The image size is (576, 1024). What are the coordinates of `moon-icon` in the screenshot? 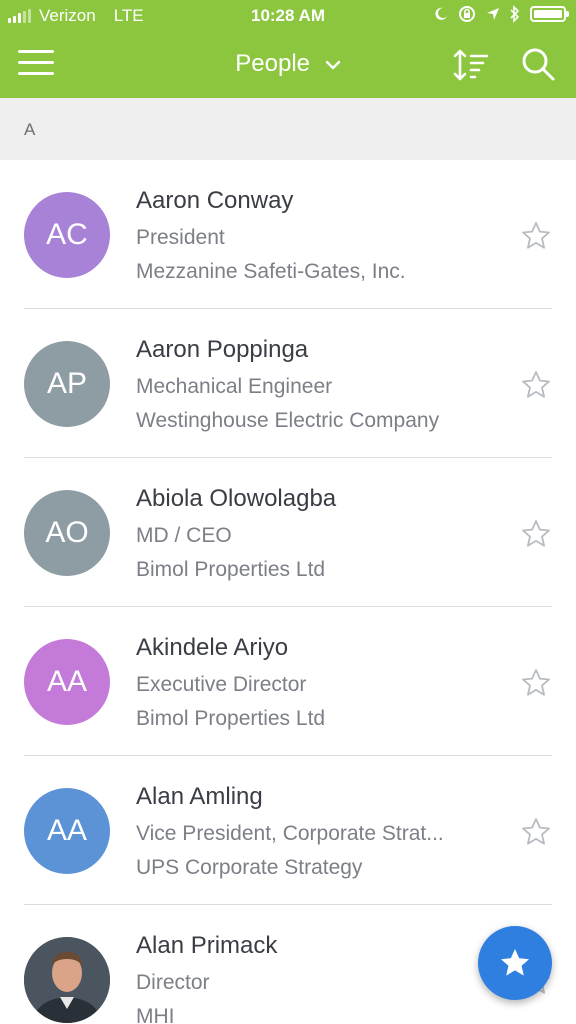 It's located at (441, 13).